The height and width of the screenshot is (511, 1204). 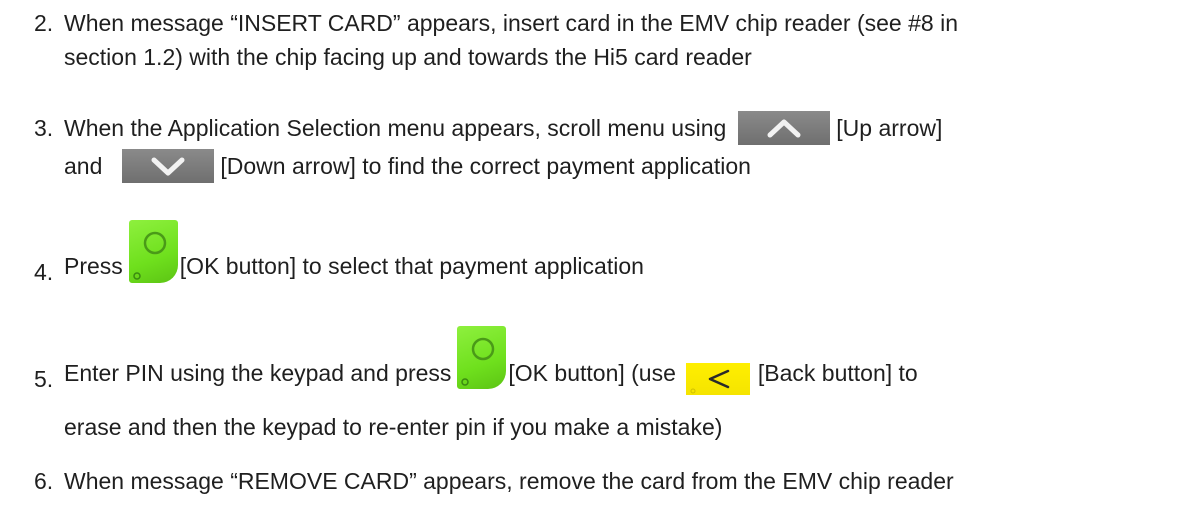 What do you see at coordinates (889, 128) in the screenshot?
I see `up-arrow-label: [Up arrow]` at bounding box center [889, 128].